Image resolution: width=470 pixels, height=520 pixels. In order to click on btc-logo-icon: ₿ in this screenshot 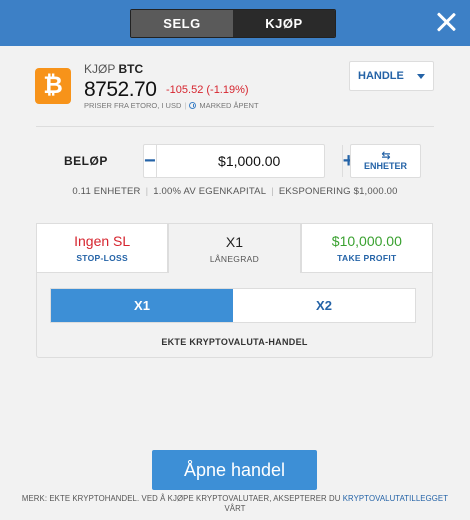, I will do `click(53, 86)`.